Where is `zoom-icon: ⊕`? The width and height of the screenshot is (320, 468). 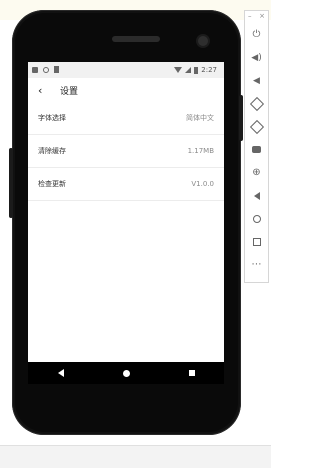
zoom-icon: ⊕ is located at coordinates (256, 172).